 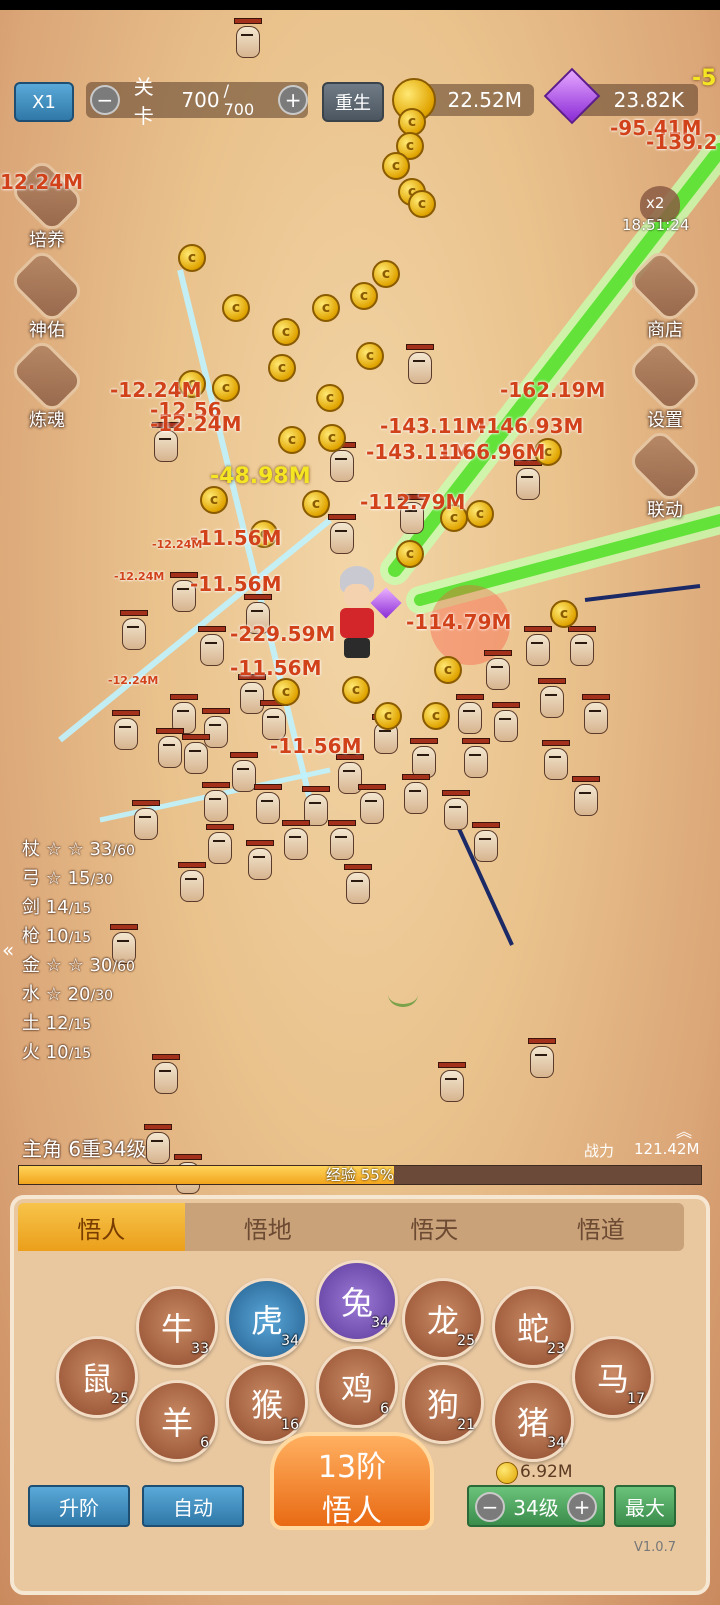 I want to click on hero-jacket, so click(x=357, y=623).